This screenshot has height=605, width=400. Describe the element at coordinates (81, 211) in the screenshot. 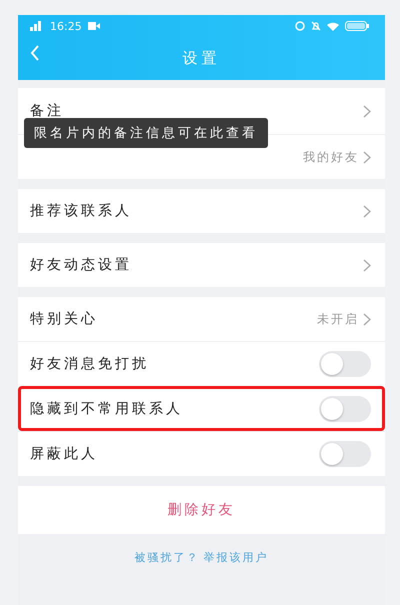

I see `row-label: 推荐该联系人` at that location.